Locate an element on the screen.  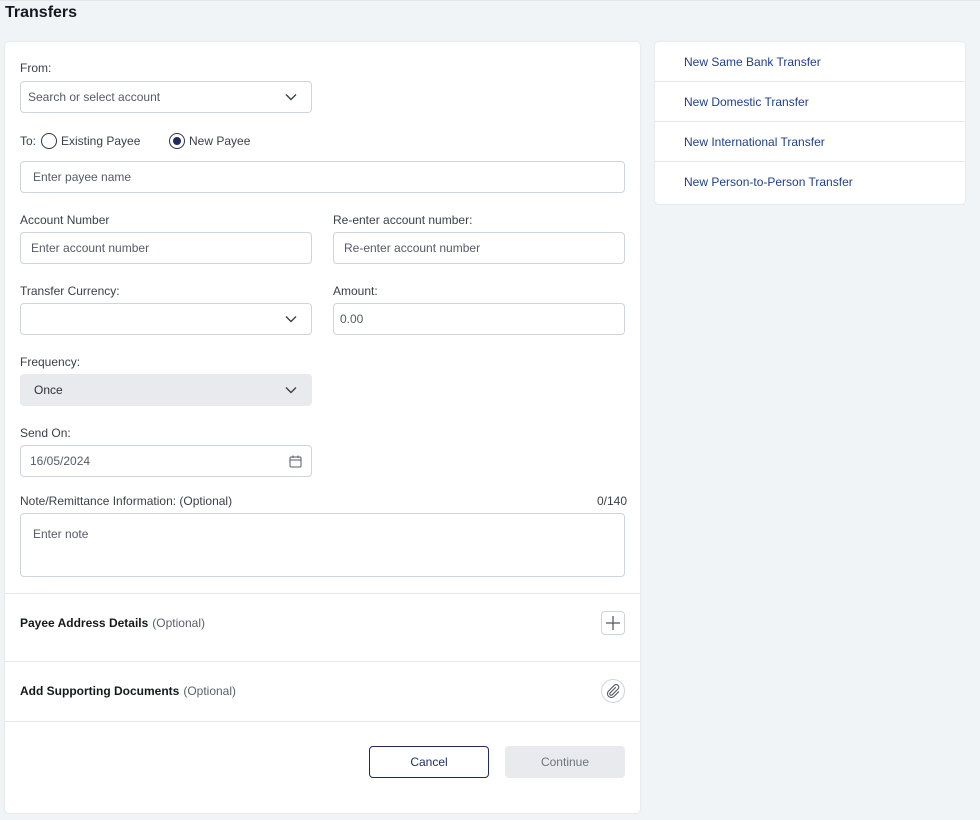
new-same-bank-transfer-link: New Same Bank Transfer is located at coordinates (810, 62).